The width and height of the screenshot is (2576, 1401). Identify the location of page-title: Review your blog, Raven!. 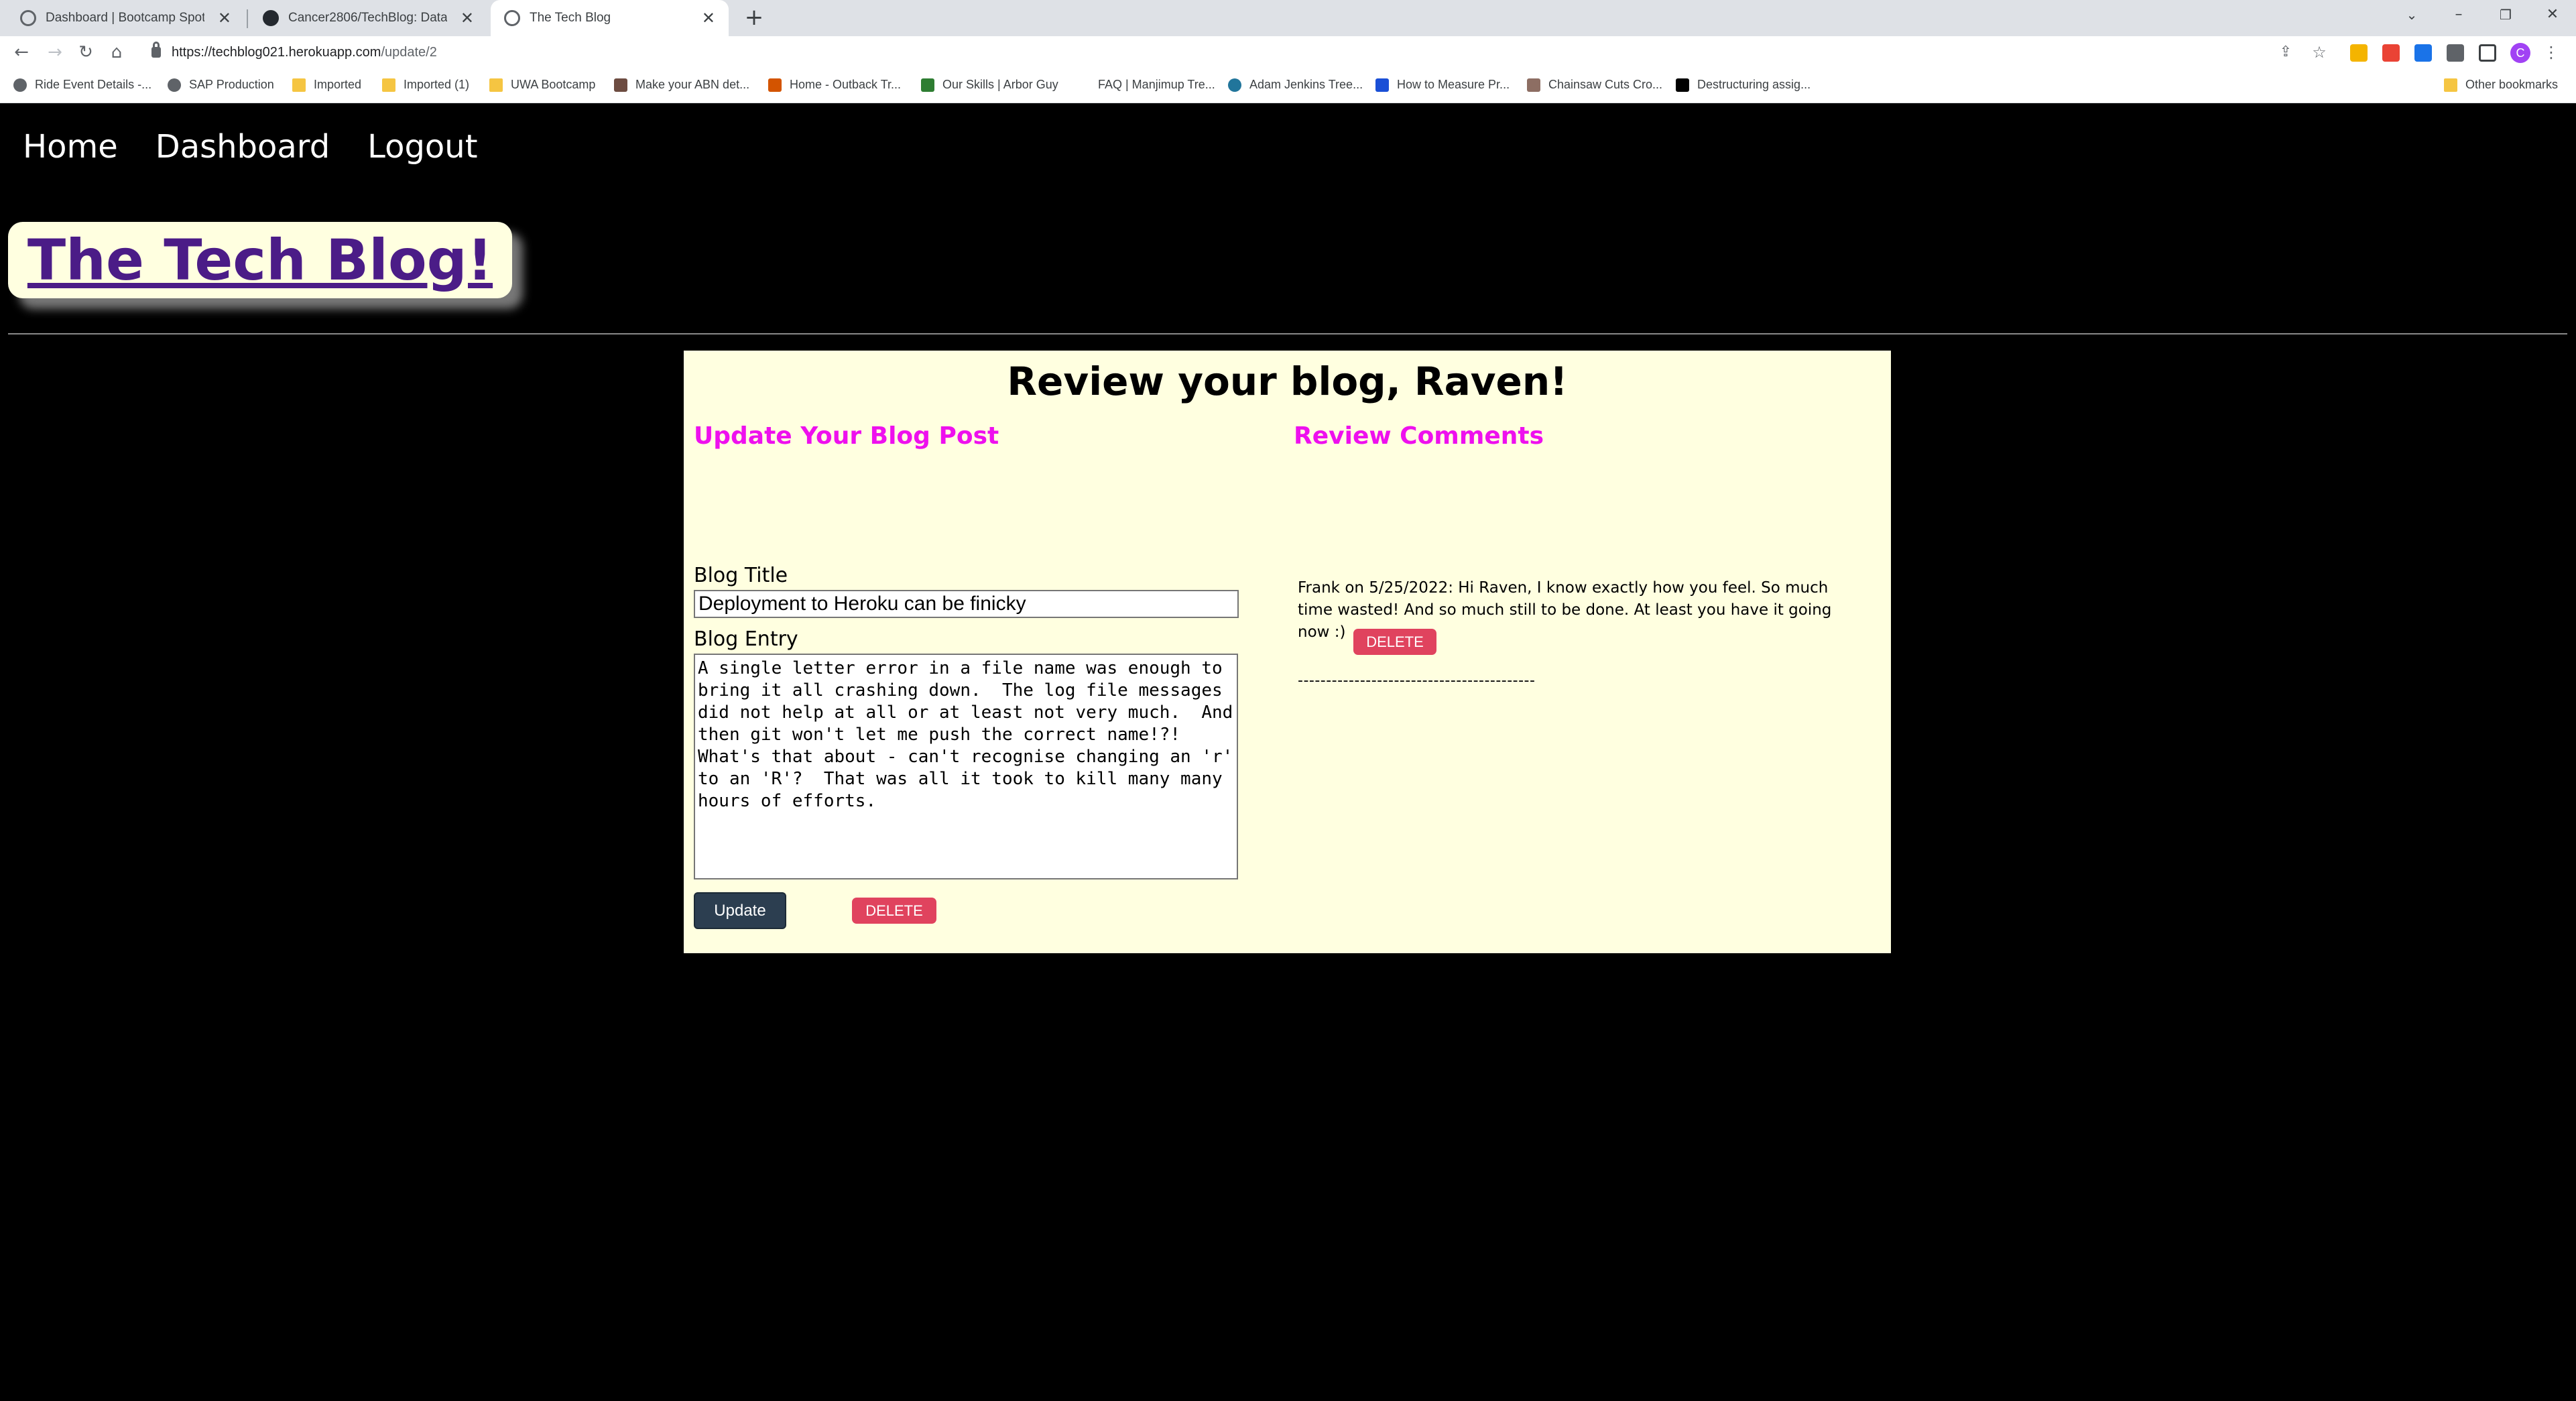
(1287, 381).